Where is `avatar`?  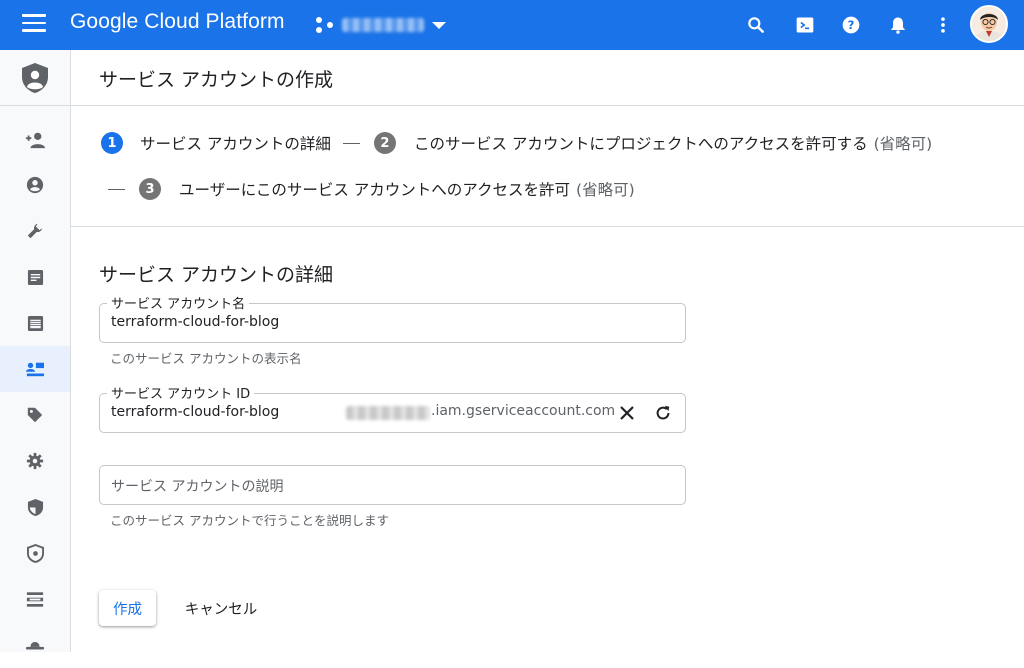
avatar is located at coordinates (989, 24).